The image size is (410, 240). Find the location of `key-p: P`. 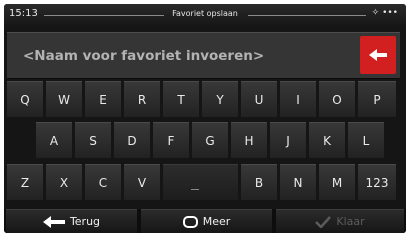

key-p: P is located at coordinates (377, 99).